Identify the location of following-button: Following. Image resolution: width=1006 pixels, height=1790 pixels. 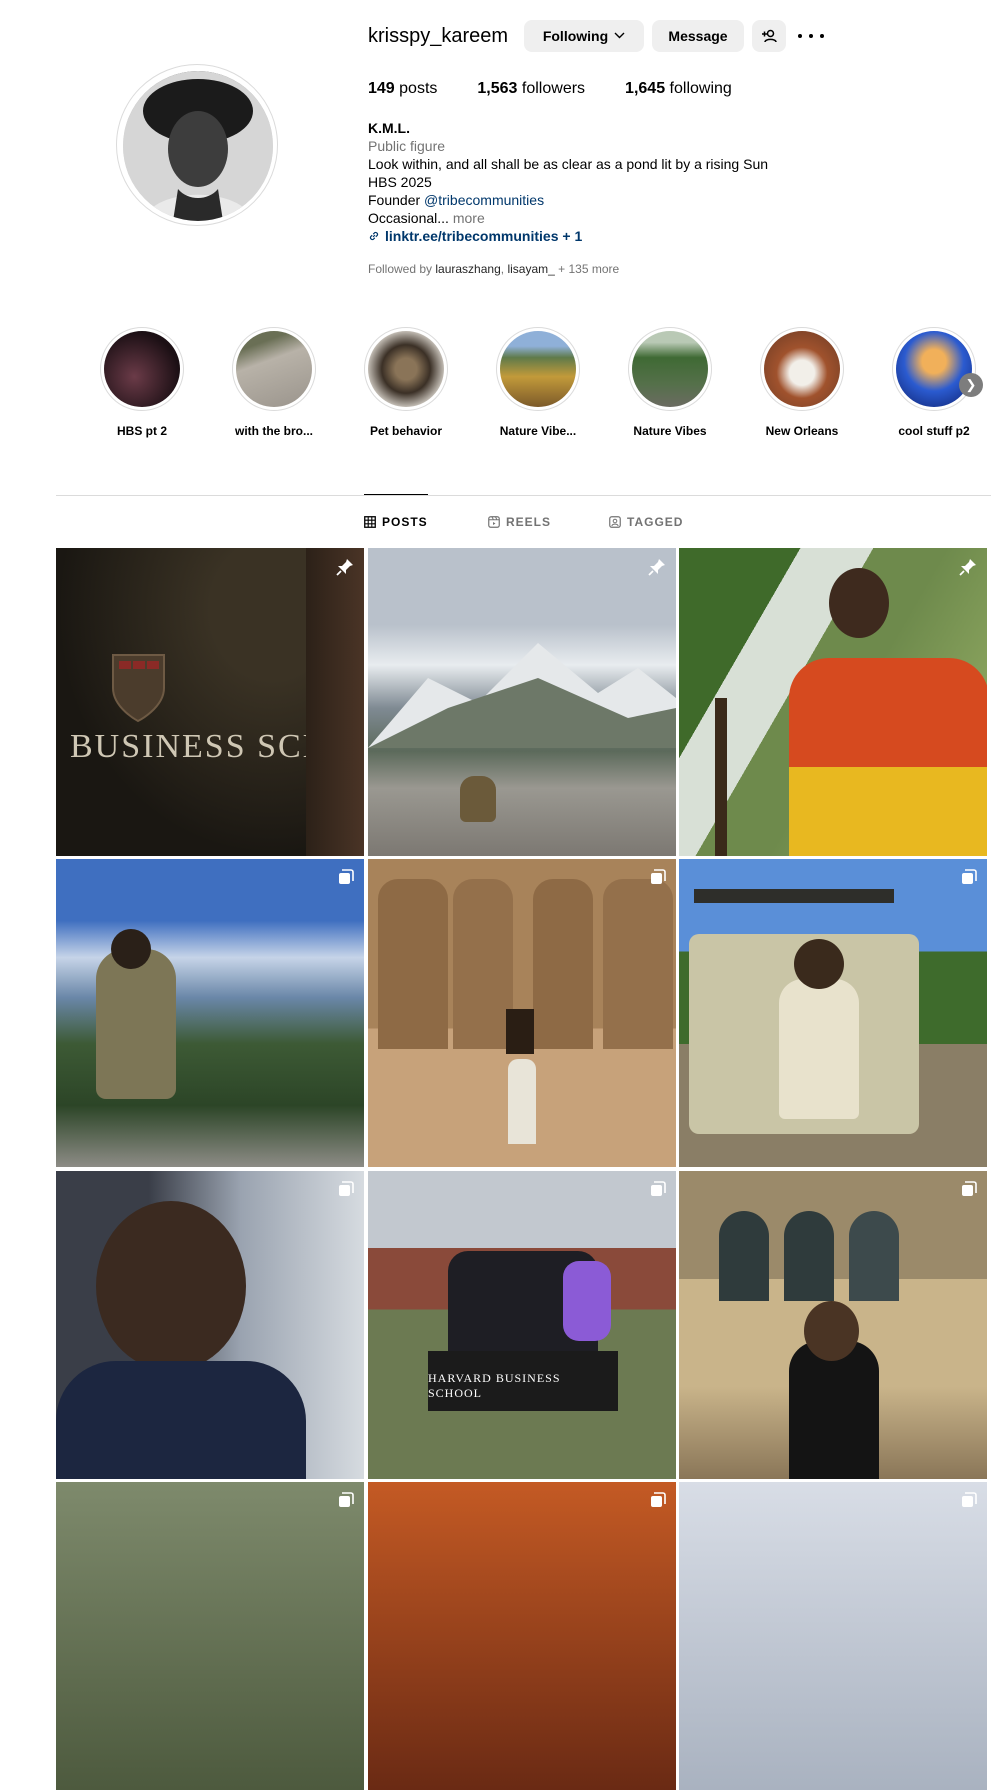
(584, 36).